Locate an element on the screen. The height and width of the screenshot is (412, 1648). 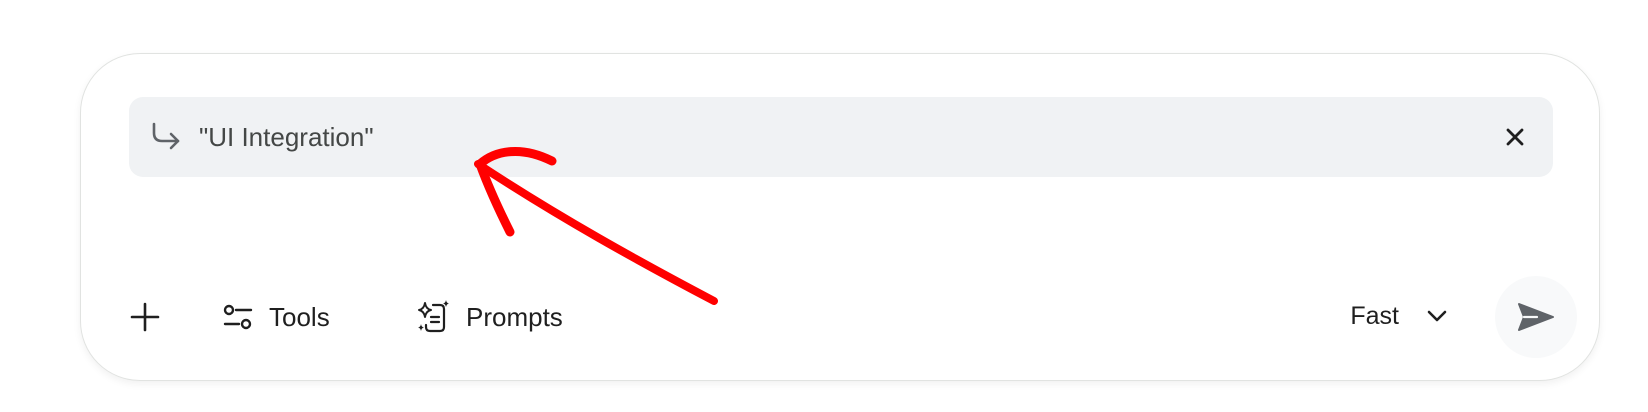
plus-icon is located at coordinates (145, 317).